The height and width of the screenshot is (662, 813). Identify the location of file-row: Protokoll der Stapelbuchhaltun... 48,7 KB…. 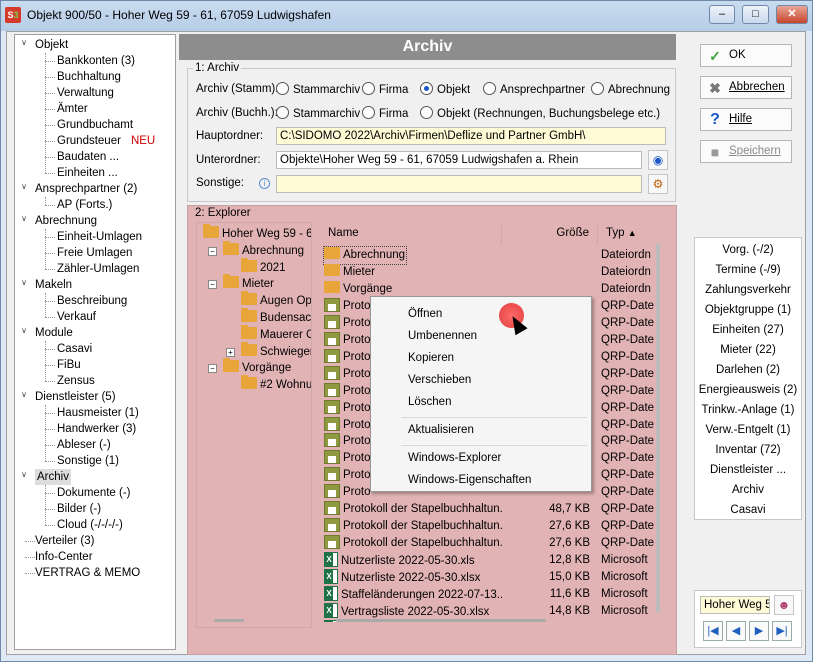
(488, 509).